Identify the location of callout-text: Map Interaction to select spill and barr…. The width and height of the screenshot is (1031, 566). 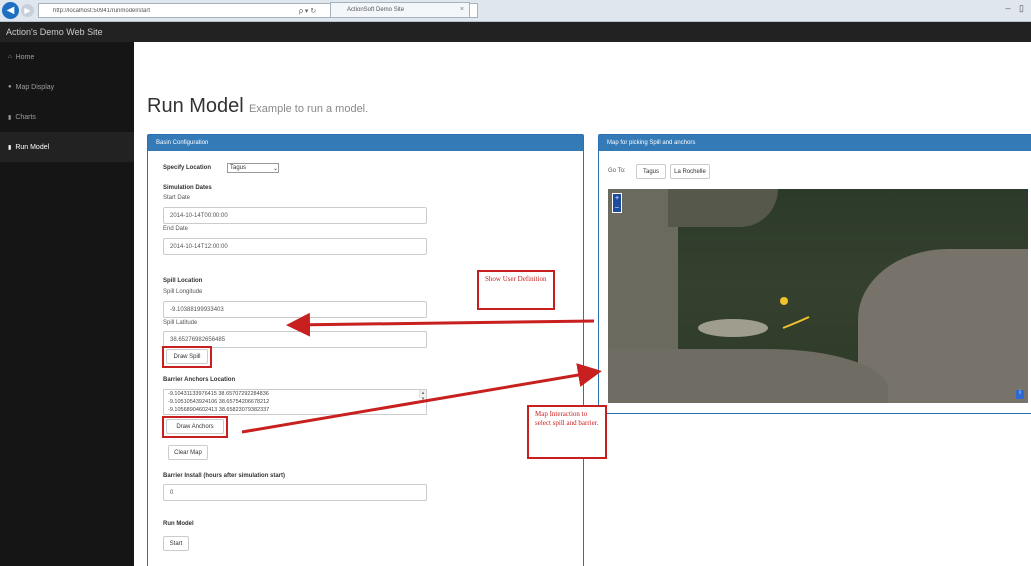
(567, 418).